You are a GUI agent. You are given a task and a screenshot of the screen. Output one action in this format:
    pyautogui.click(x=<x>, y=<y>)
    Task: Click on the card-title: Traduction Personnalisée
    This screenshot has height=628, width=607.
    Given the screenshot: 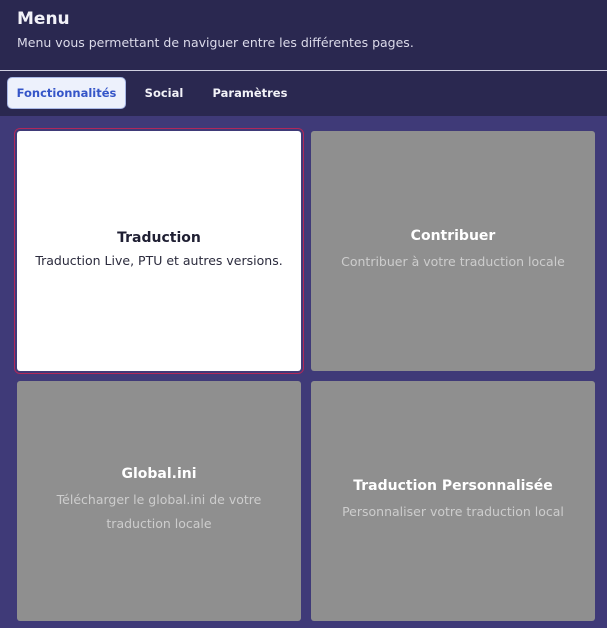 What is the action you would take?
    pyautogui.click(x=453, y=486)
    